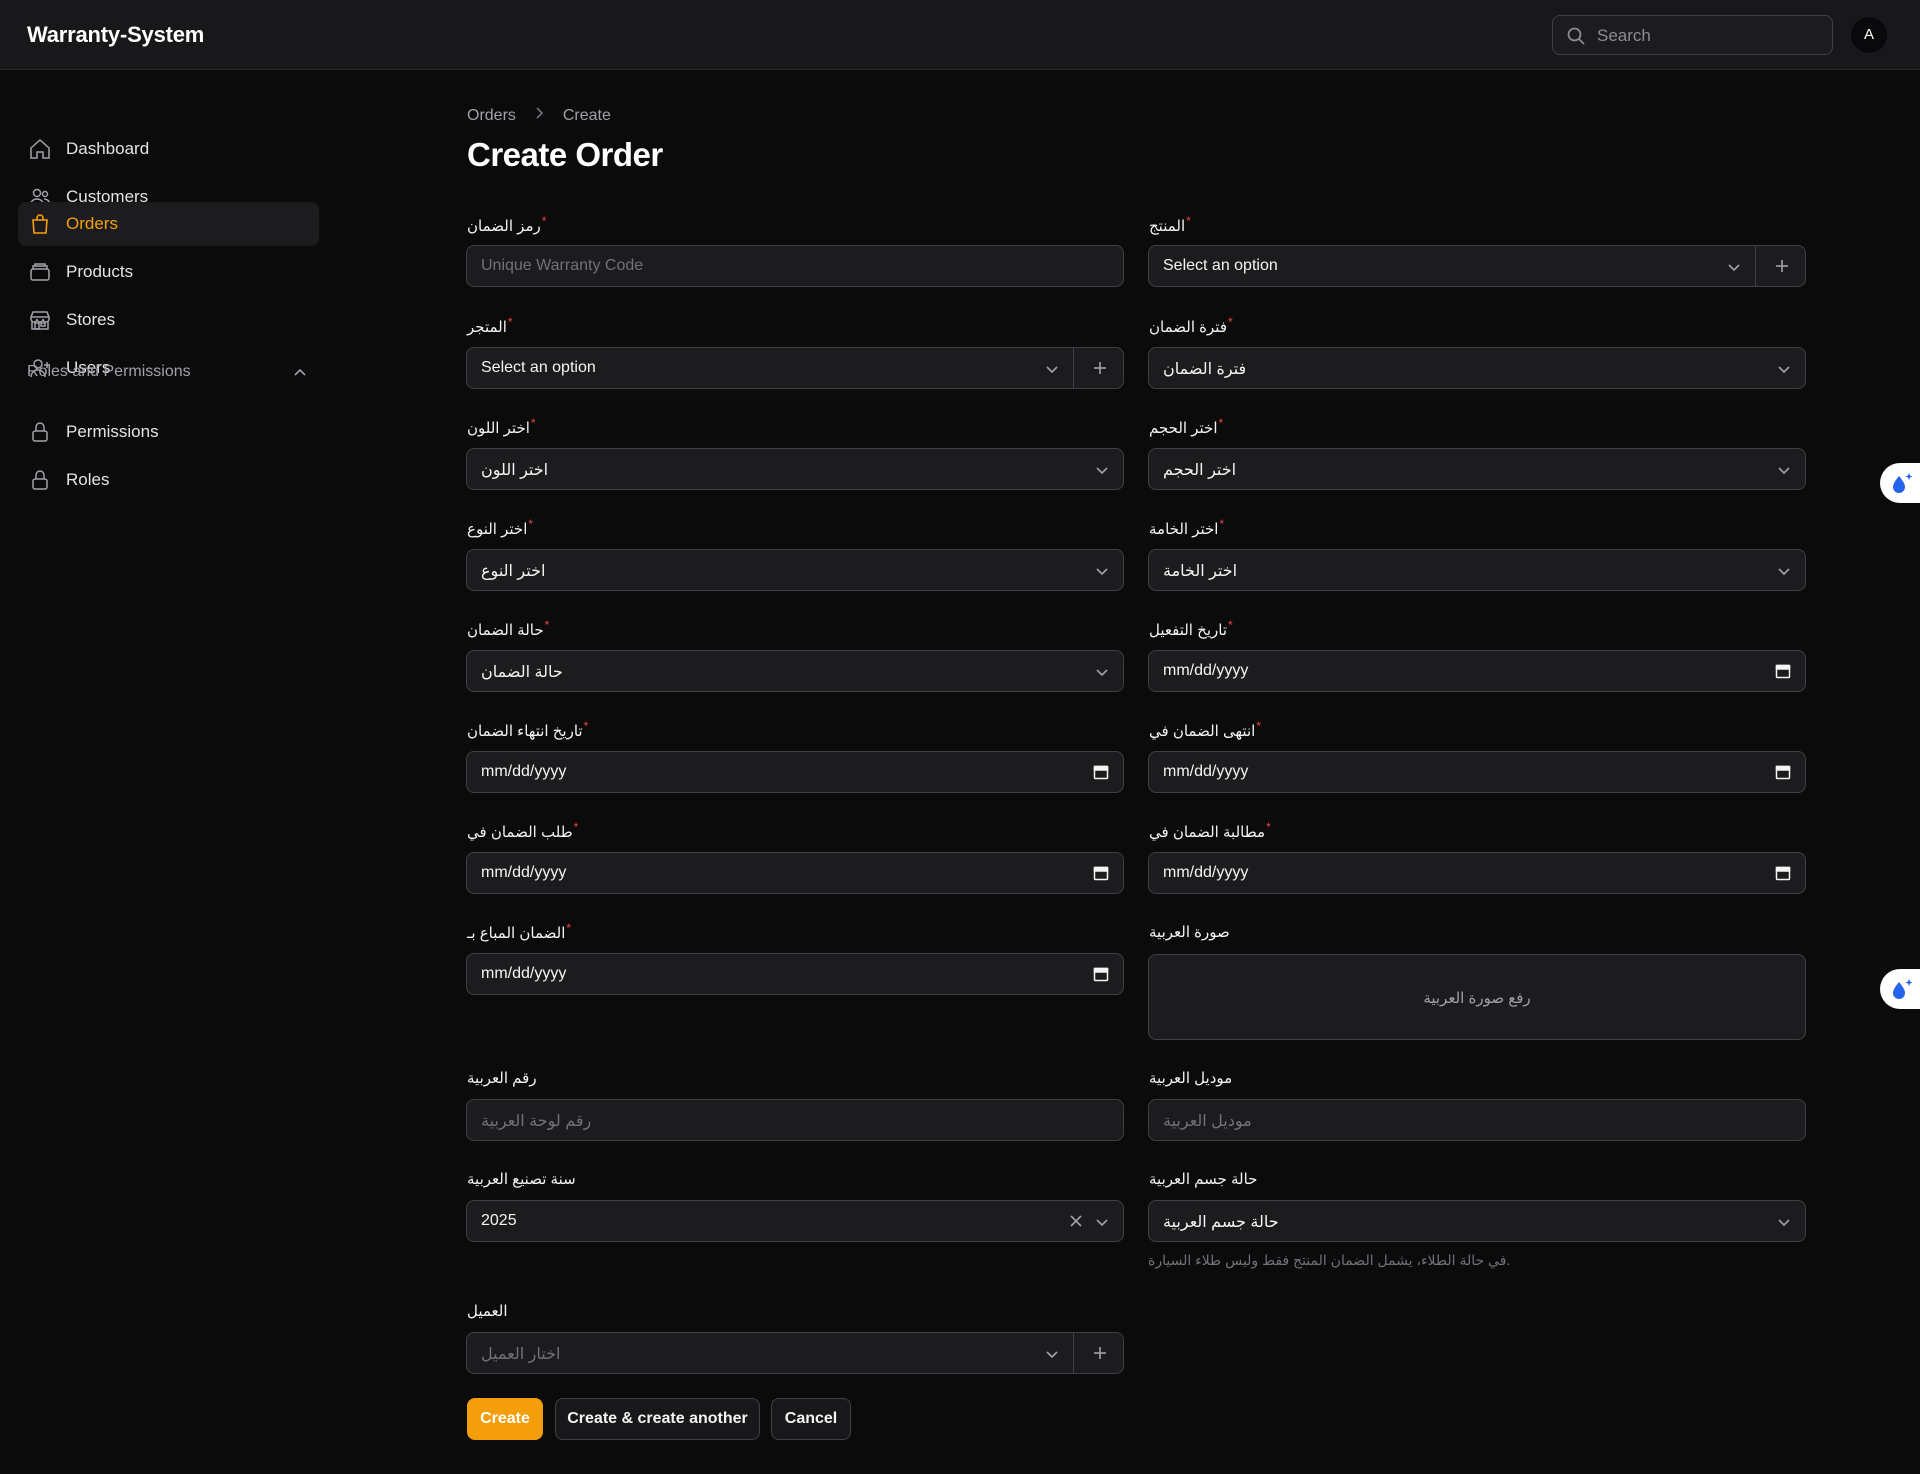 This screenshot has height=1474, width=1920. I want to click on label-product: المنتج*, so click(1170, 224).